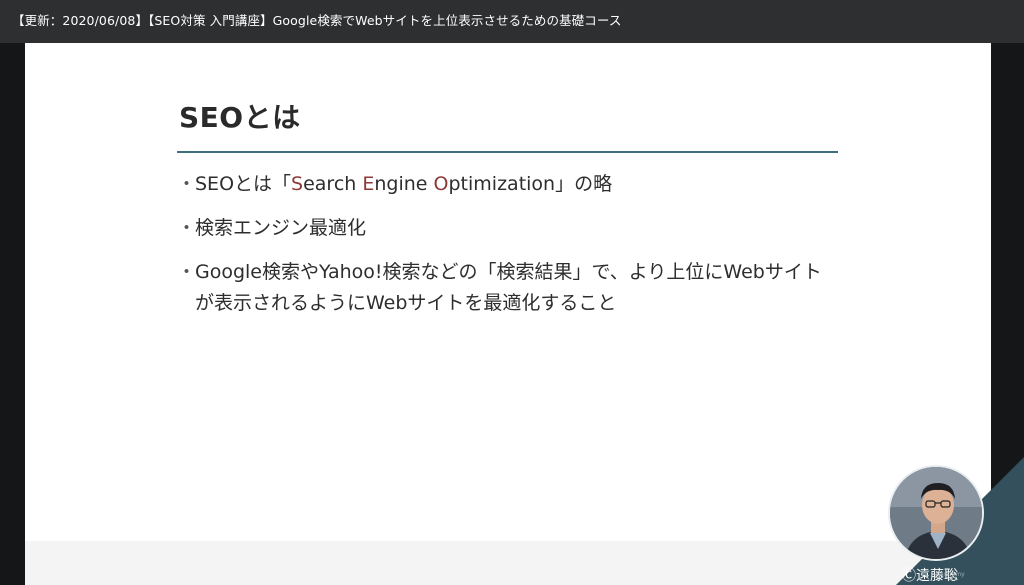 This screenshot has width=1024, height=585. I want to click on highlight-letter: S, so click(297, 184).